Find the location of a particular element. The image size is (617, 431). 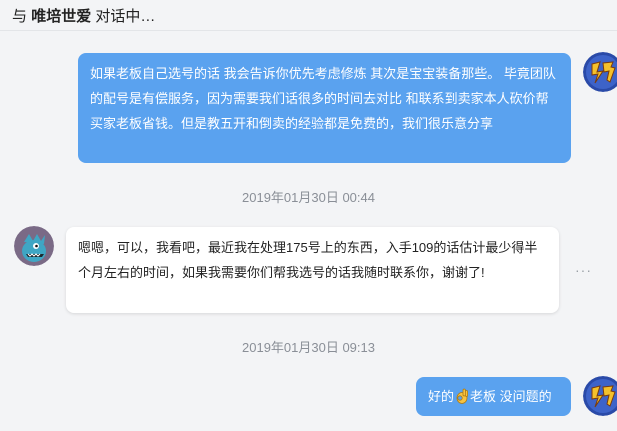

message-text-after-emoji: 老板 没问题的 is located at coordinates (511, 396).